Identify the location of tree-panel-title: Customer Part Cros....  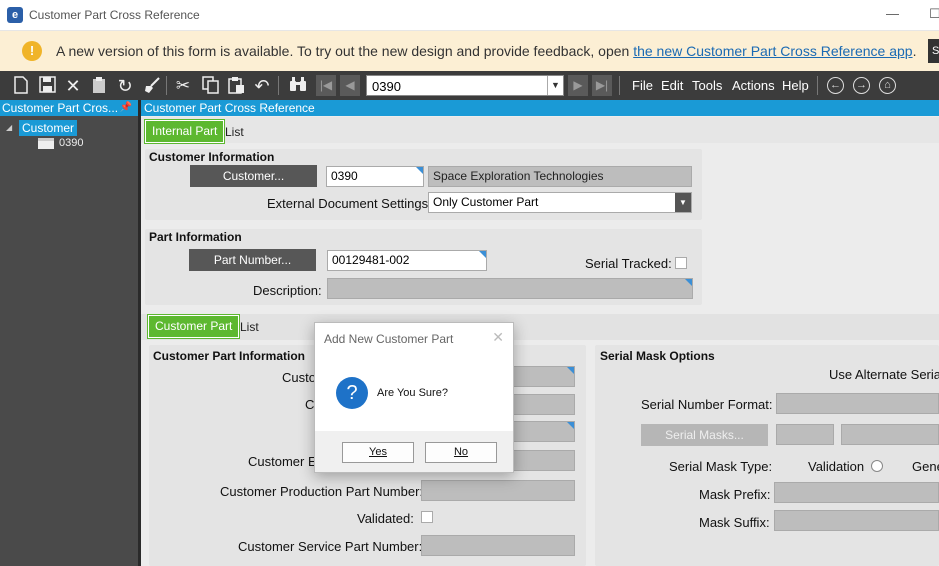
(60, 108).